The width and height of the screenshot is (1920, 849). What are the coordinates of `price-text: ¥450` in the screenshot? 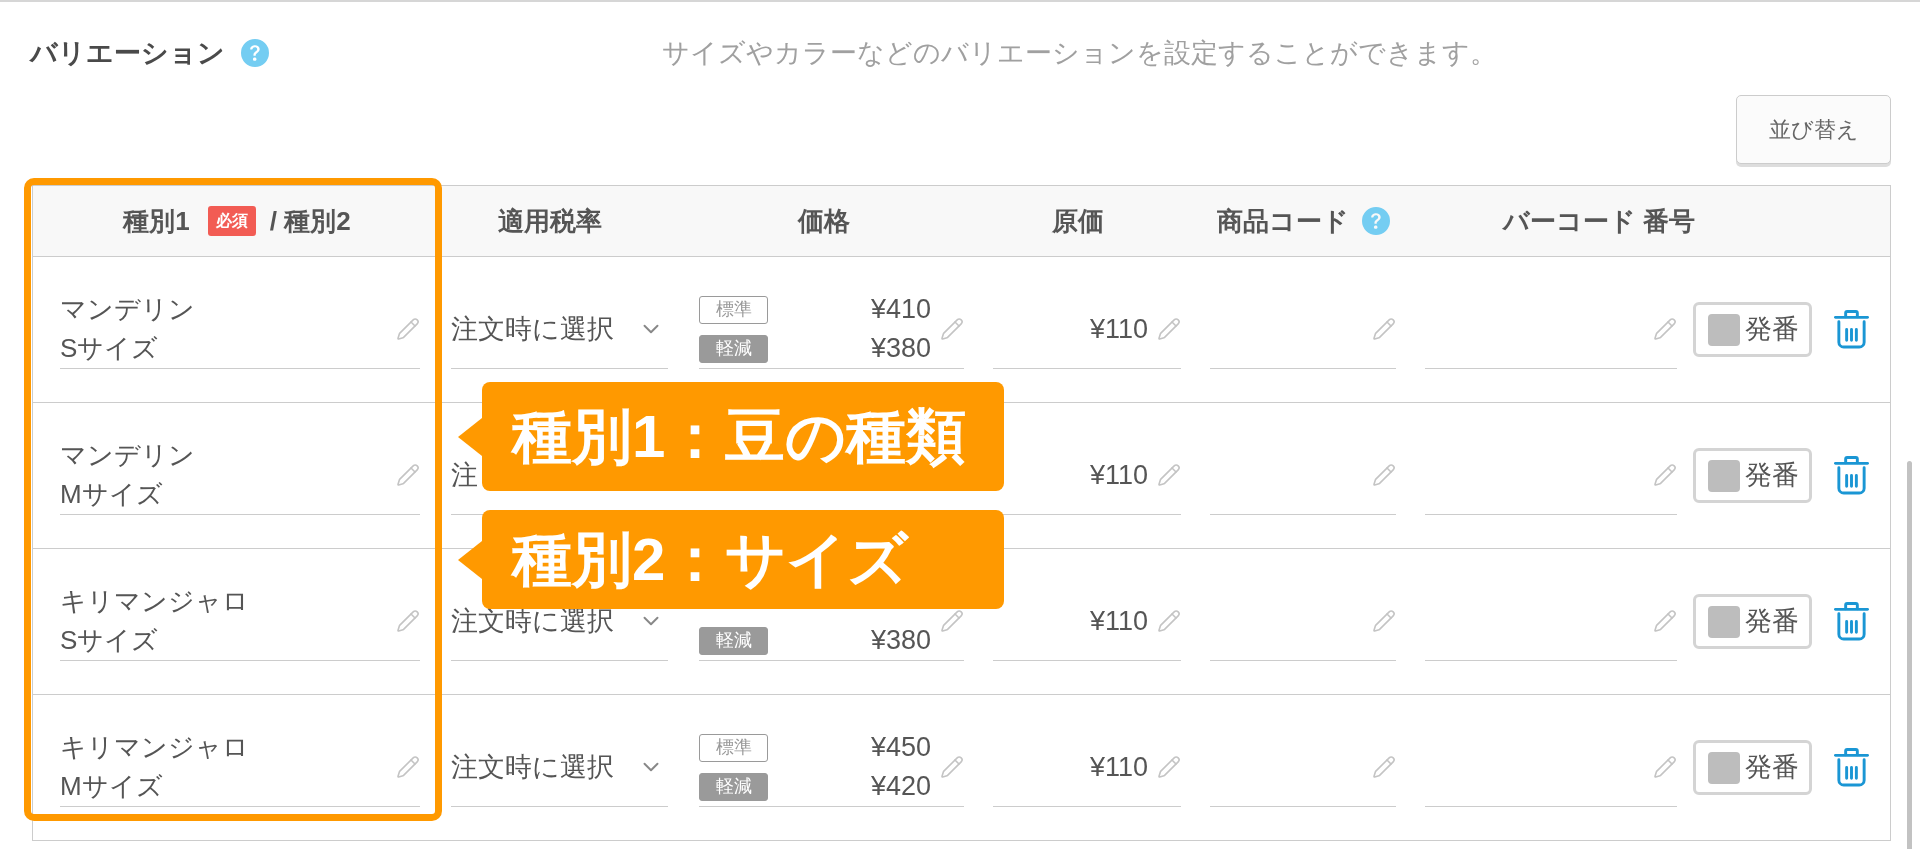 It's located at (900, 747).